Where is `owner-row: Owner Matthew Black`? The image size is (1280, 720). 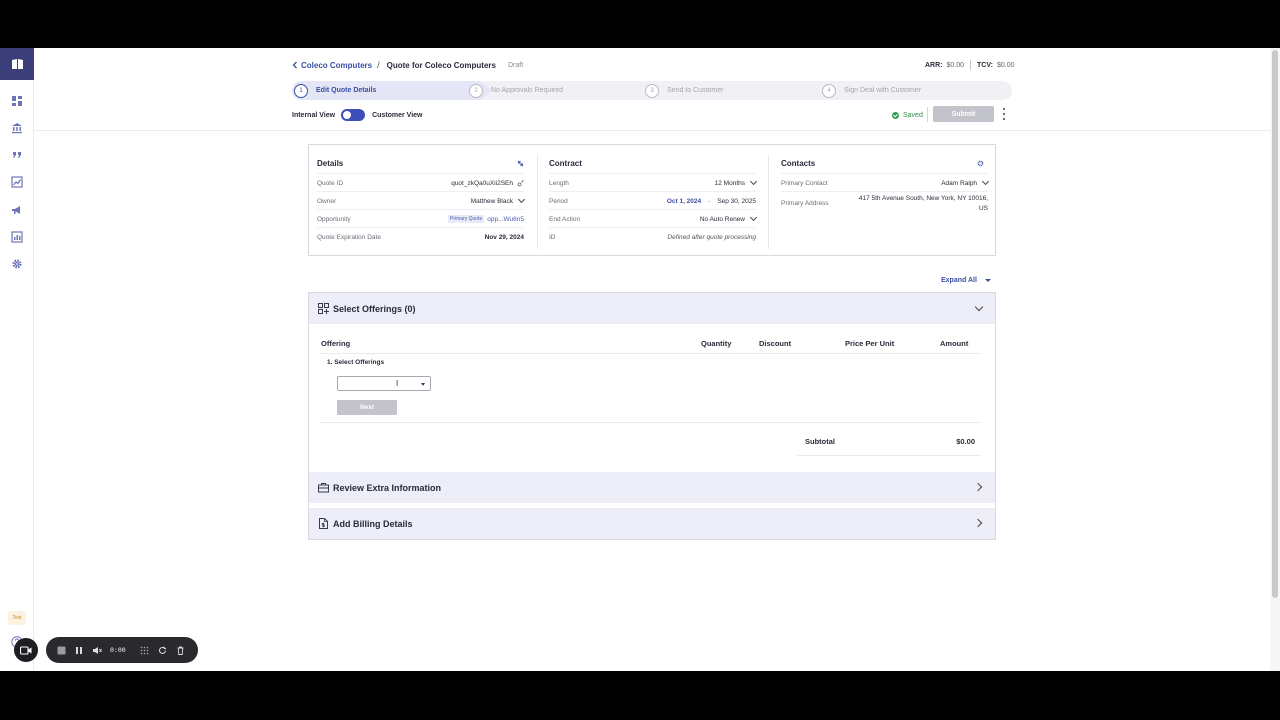
owner-row: Owner Matthew Black is located at coordinates (421, 201).